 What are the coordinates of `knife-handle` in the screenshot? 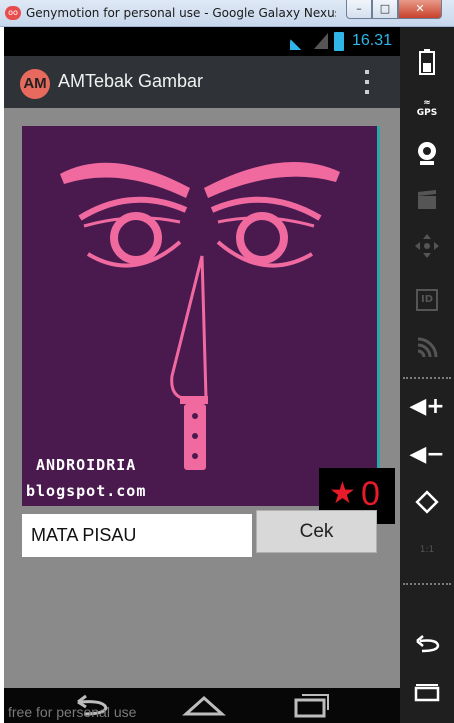 It's located at (194, 433).